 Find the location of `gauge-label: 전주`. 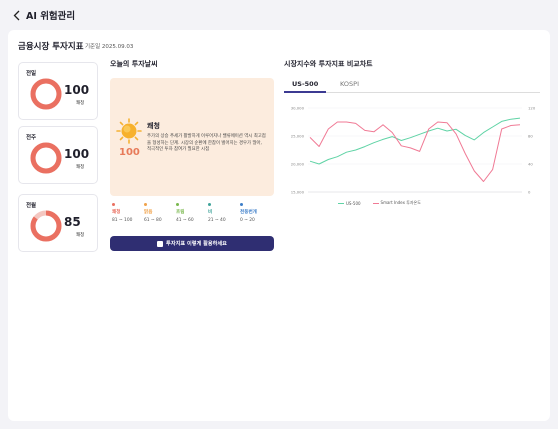

gauge-label: 전주 is located at coordinates (31, 138).